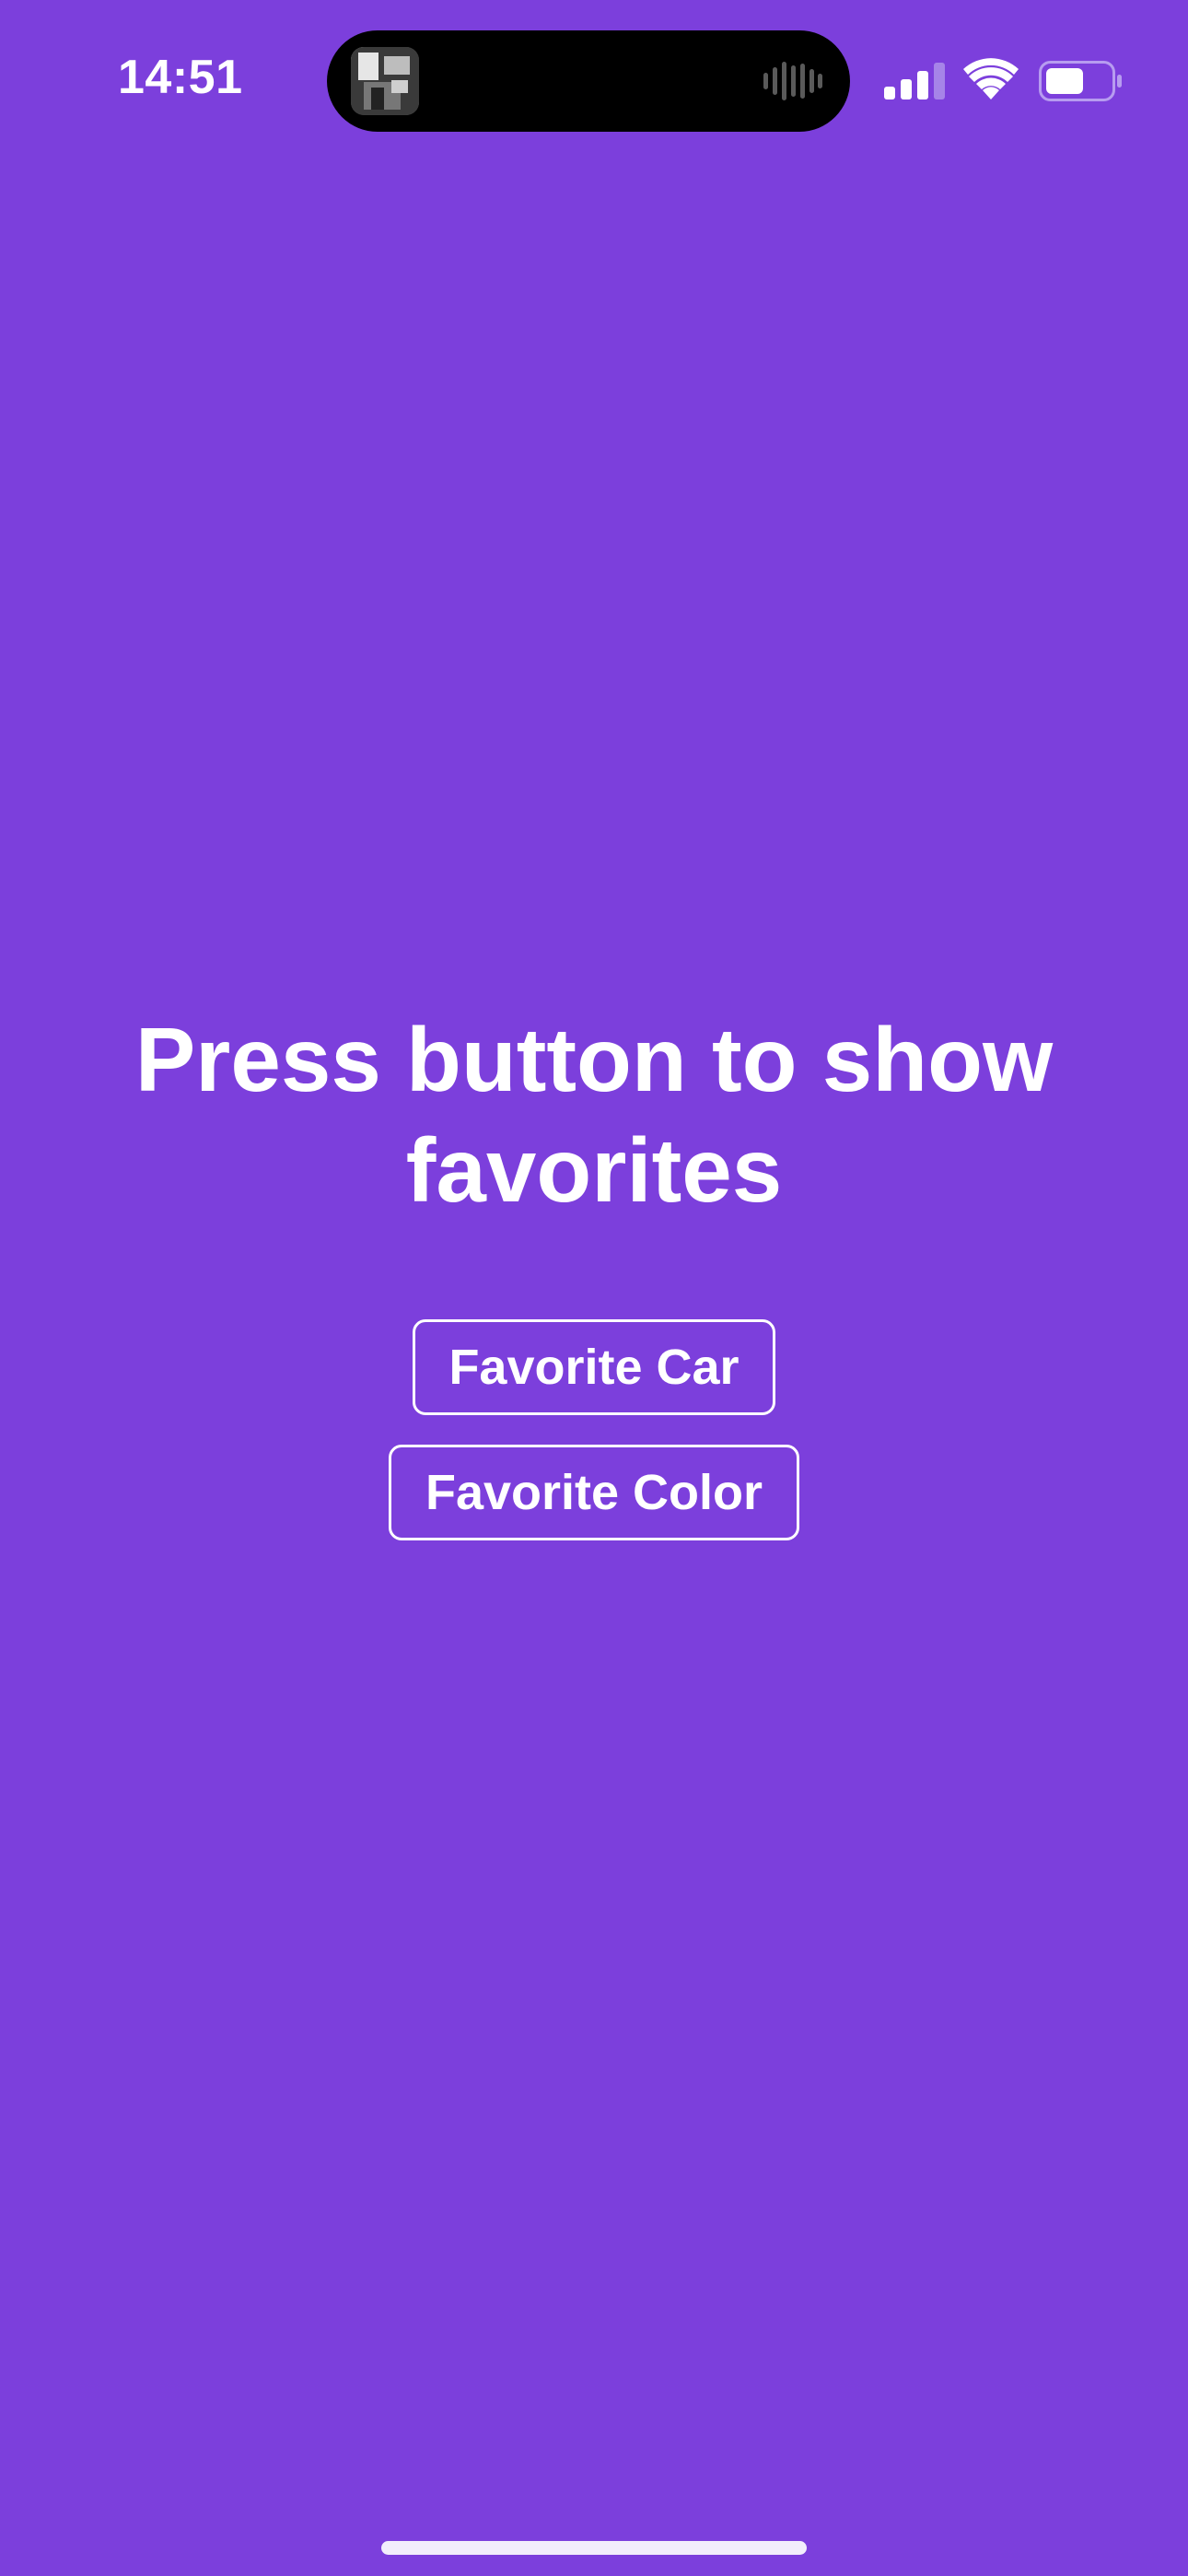 The height and width of the screenshot is (2576, 1188). Describe the element at coordinates (1081, 83) in the screenshot. I see `battery-icon` at that location.